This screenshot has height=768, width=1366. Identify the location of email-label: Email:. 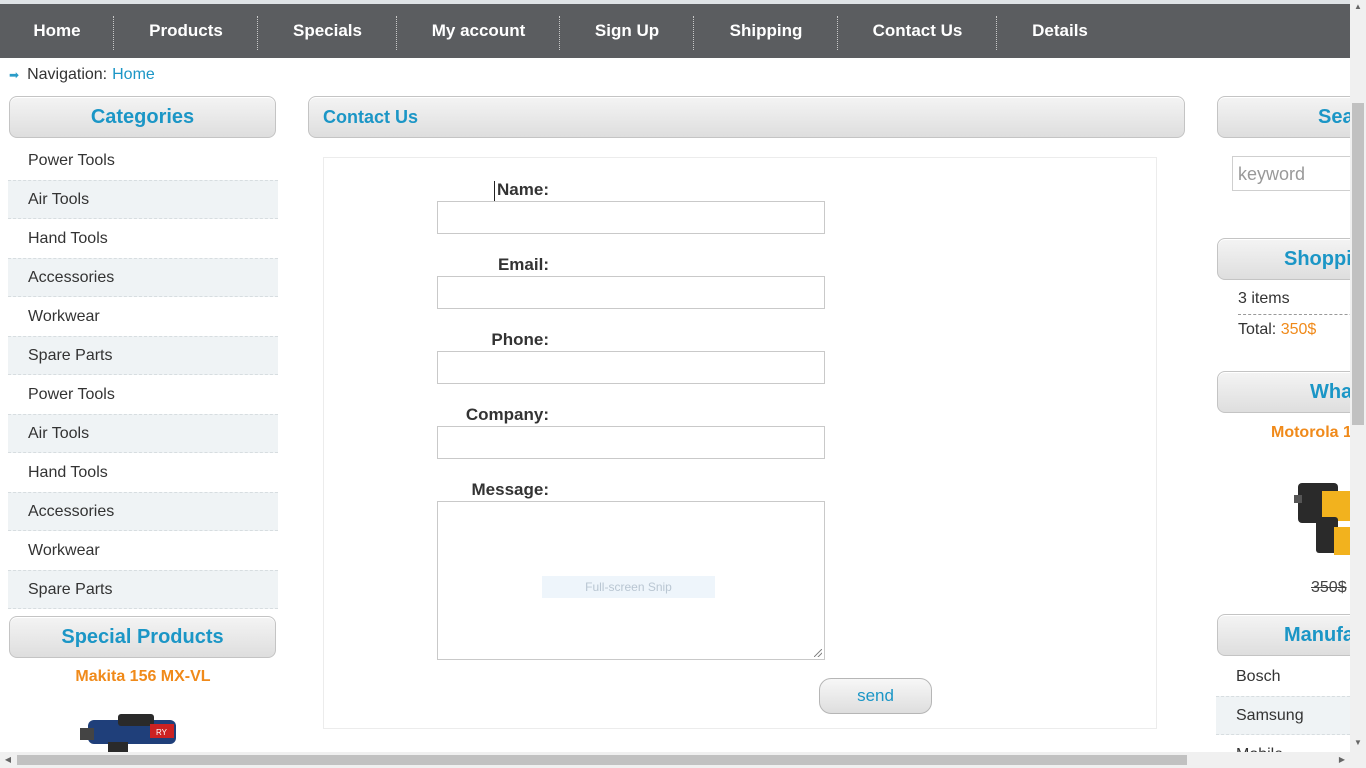
(523, 264).